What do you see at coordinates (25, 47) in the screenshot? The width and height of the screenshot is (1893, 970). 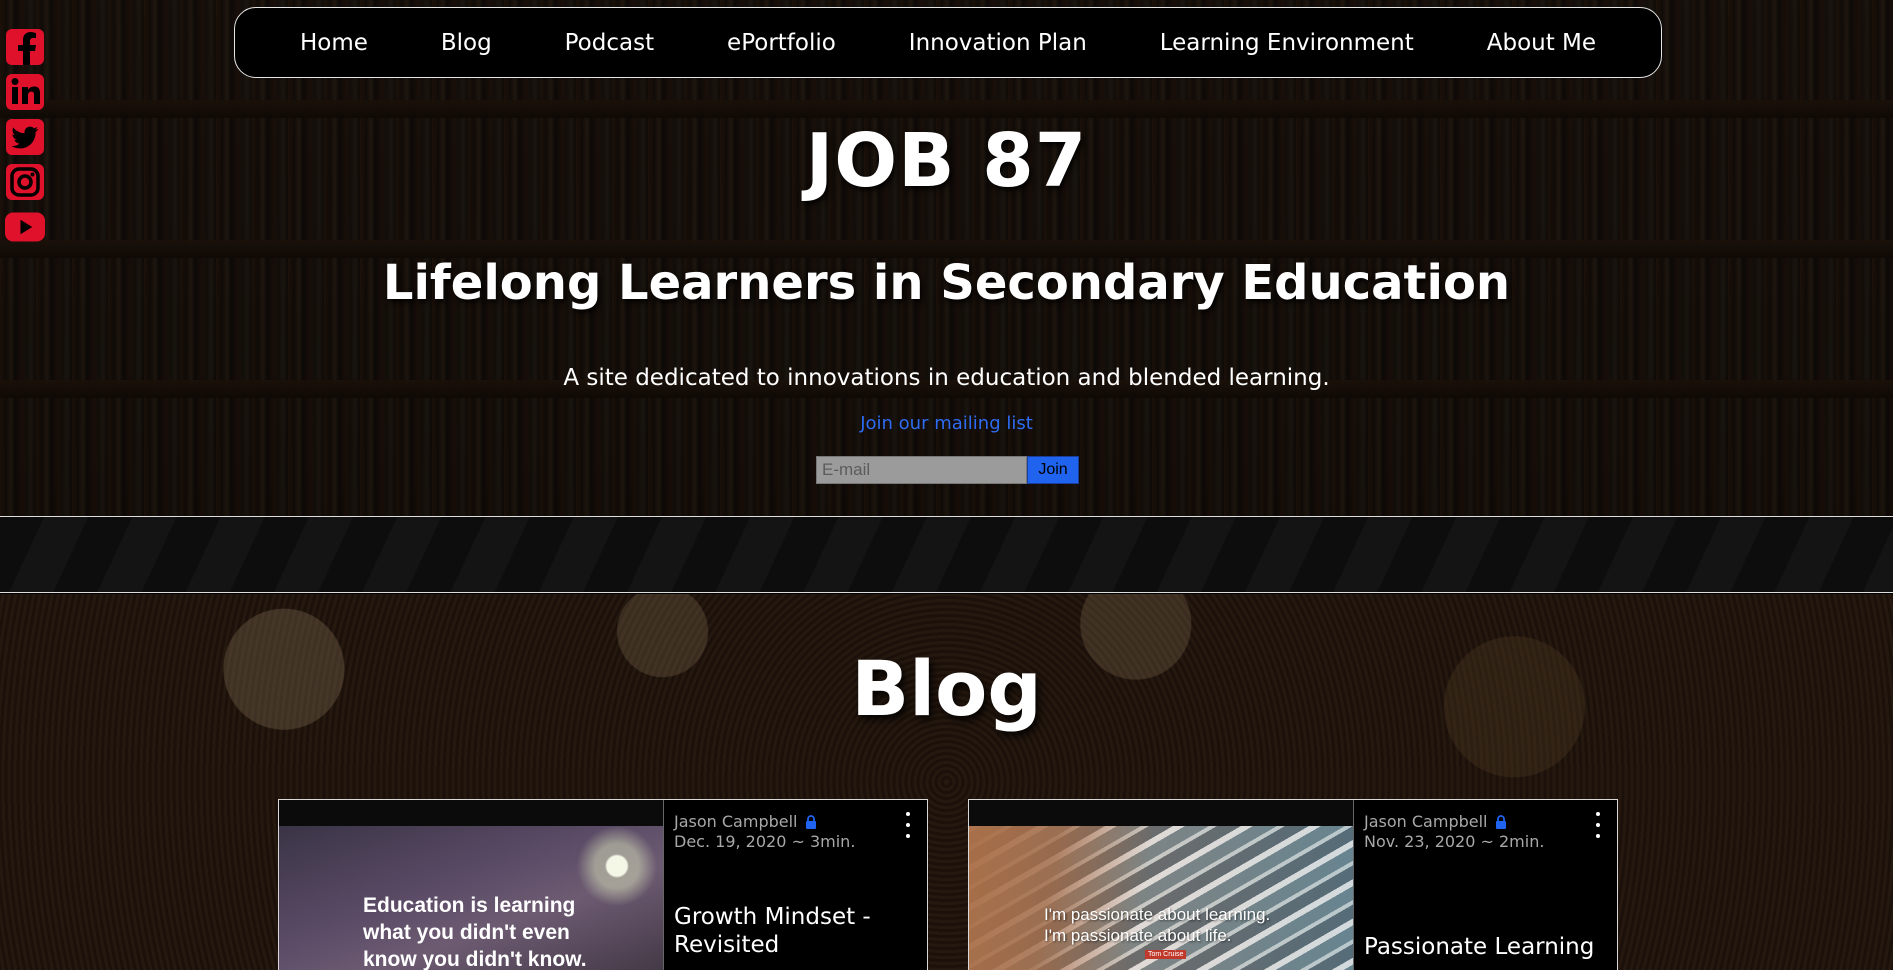 I see `facebook-icon` at bounding box center [25, 47].